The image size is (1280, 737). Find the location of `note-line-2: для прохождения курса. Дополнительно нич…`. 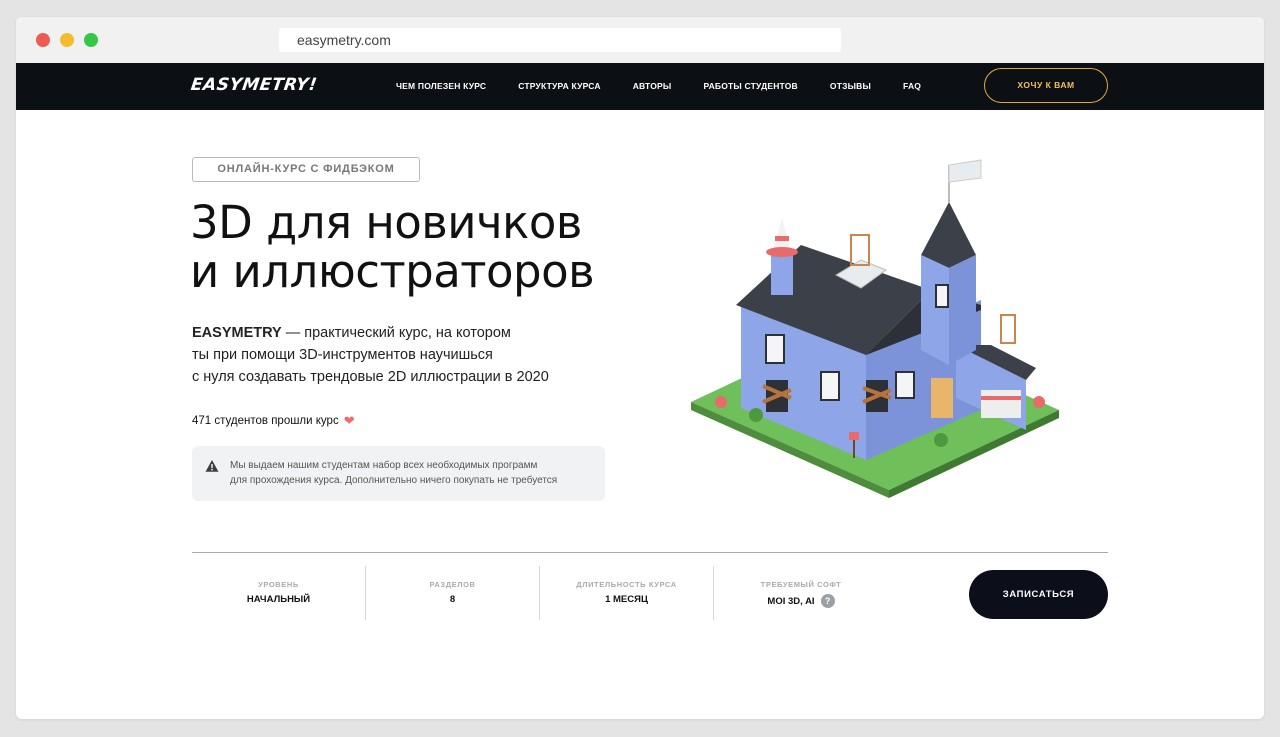

note-line-2: для прохождения курса. Дополнительно нич… is located at coordinates (394, 480).